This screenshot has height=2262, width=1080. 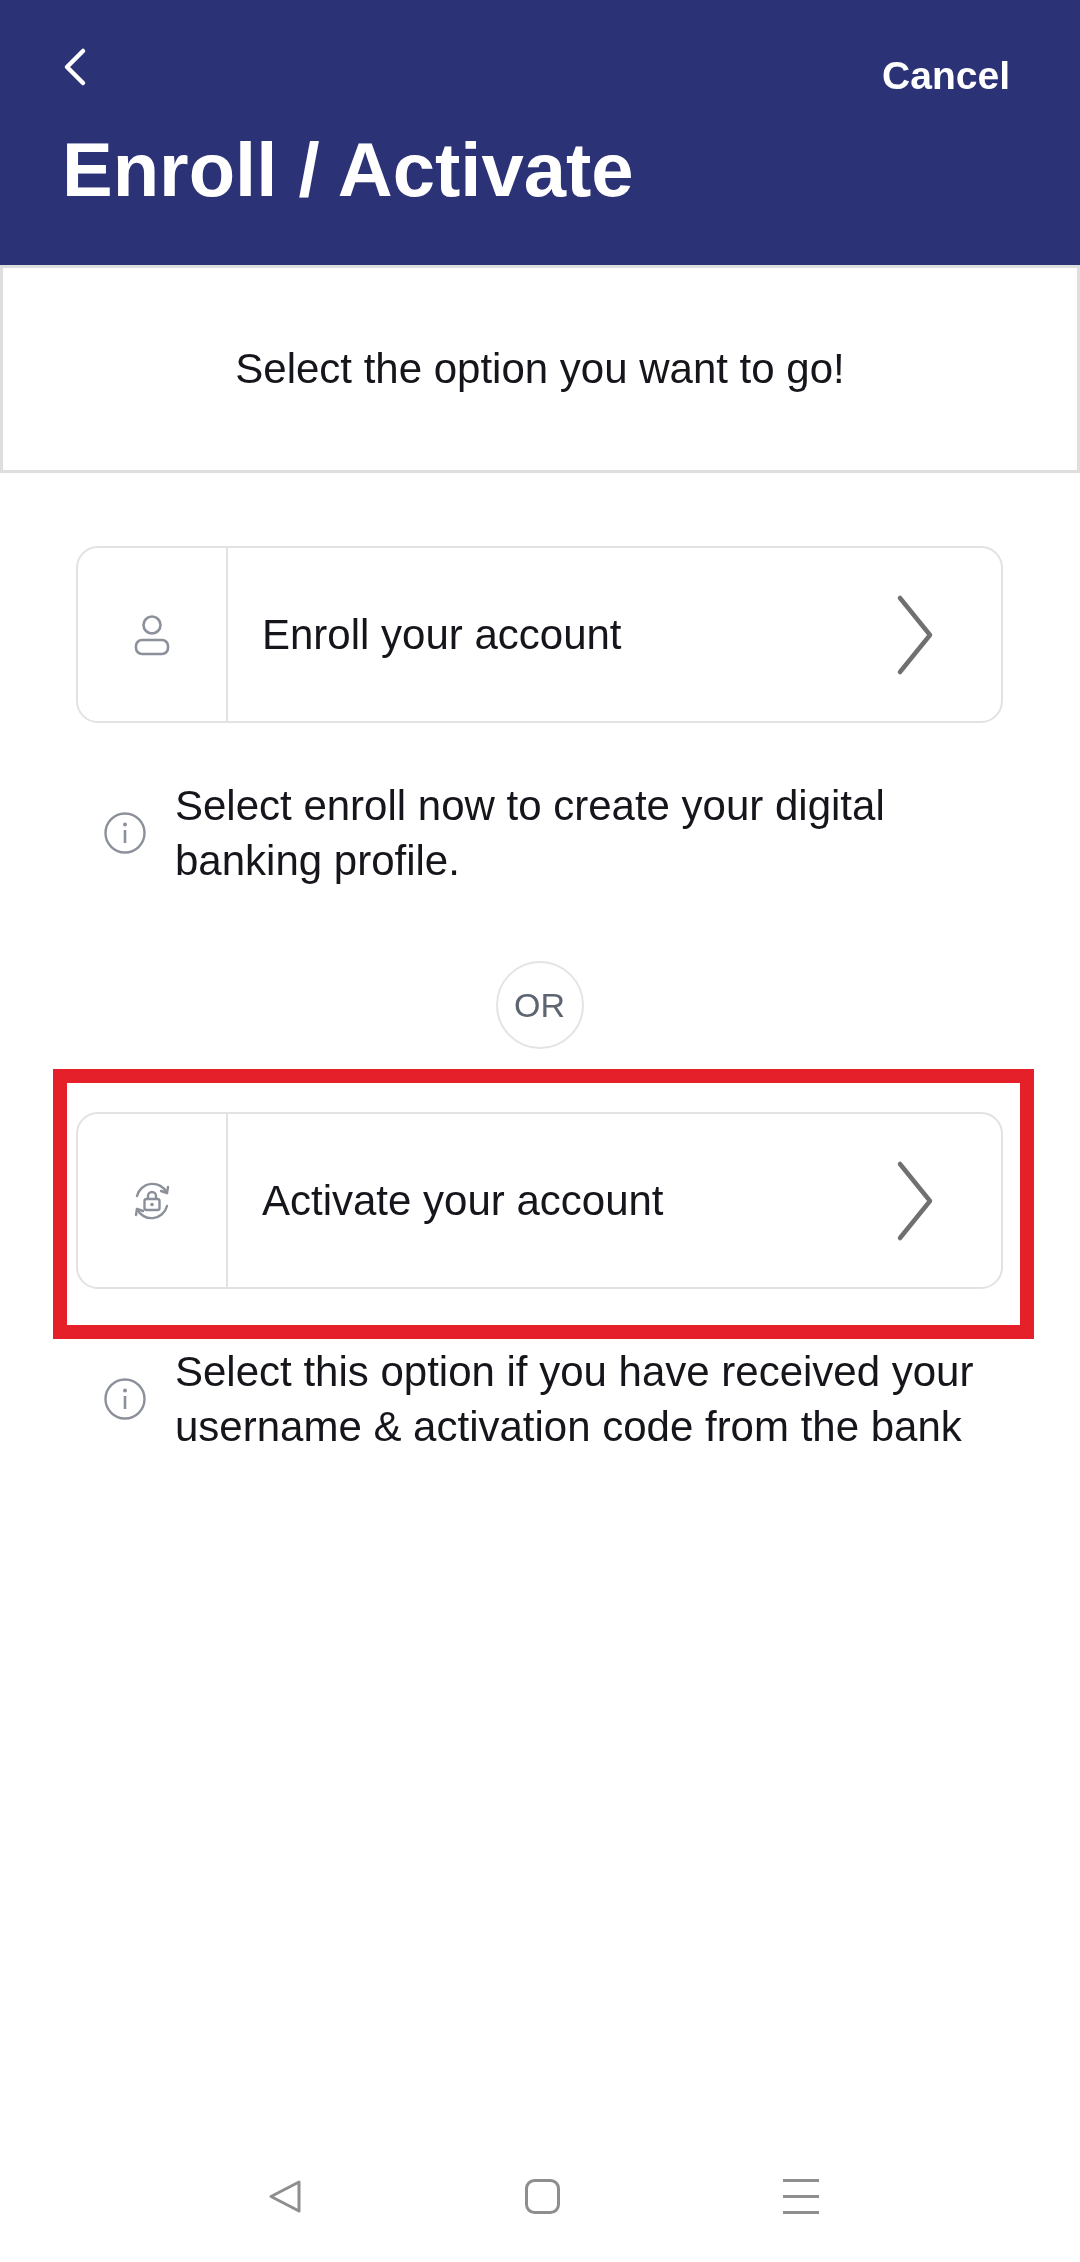 What do you see at coordinates (801, 2196) in the screenshot?
I see `menu-icon` at bounding box center [801, 2196].